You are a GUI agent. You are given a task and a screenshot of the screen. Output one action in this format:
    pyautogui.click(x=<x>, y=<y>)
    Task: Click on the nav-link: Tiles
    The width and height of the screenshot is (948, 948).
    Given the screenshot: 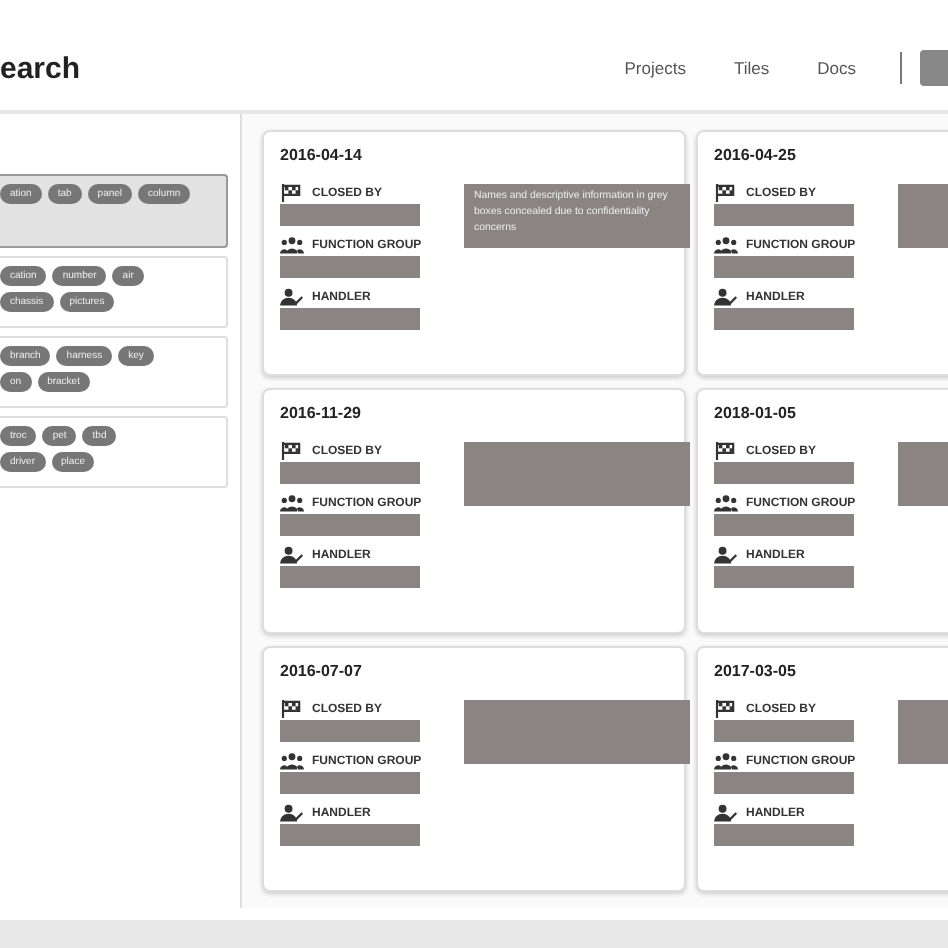 What is the action you would take?
    pyautogui.click(x=751, y=68)
    